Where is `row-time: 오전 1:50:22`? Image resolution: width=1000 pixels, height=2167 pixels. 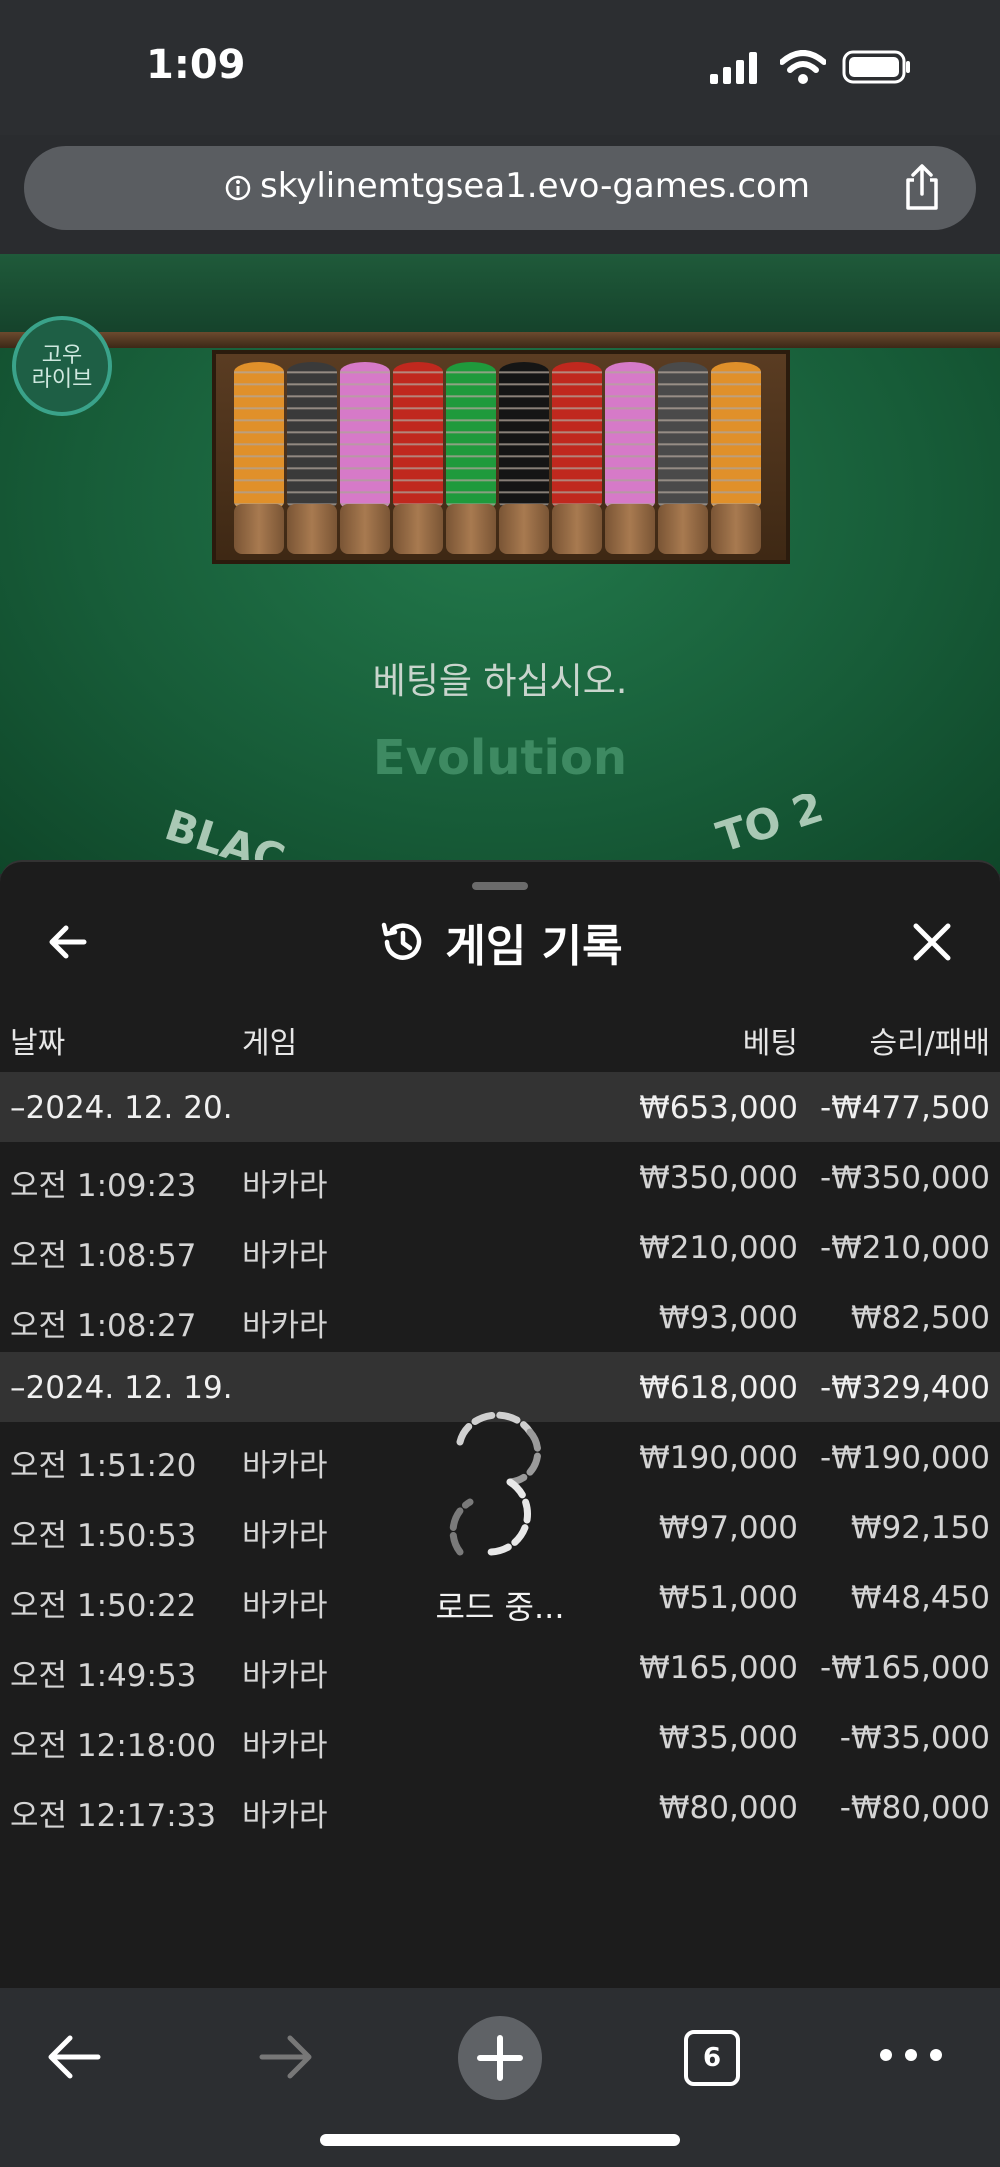
row-time: 오전 1:50:22 is located at coordinates (103, 1606).